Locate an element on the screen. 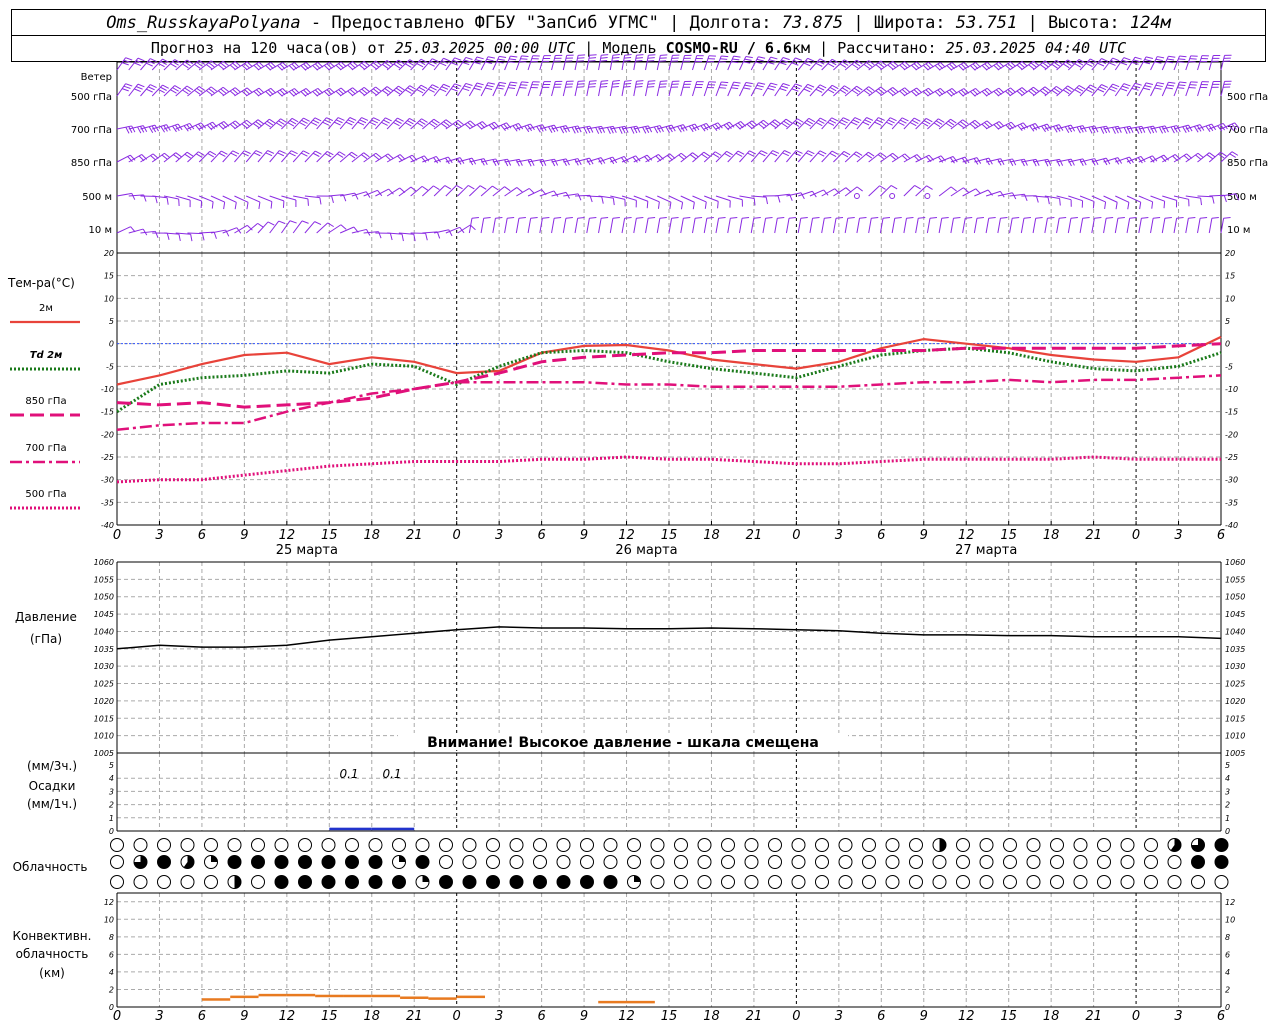 This screenshot has height=1024, width=1280. conv-ytick-label: 6 is located at coordinates (111, 954).